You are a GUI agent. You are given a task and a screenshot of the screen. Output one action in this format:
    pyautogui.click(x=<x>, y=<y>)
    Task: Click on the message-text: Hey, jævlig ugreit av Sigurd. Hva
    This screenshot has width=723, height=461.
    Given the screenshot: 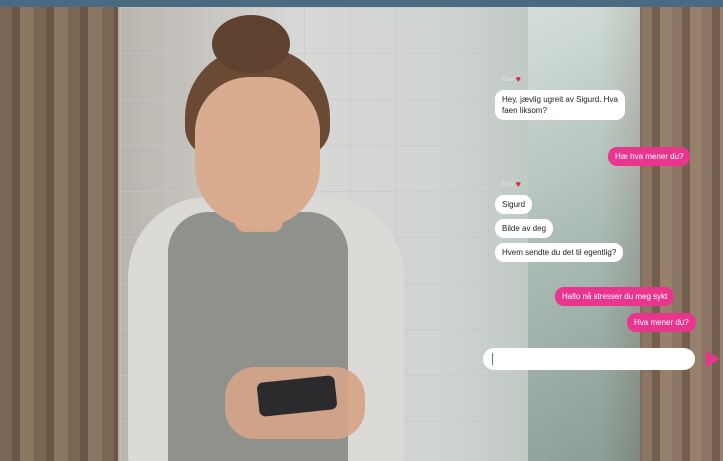 What is the action you would take?
    pyautogui.click(x=560, y=99)
    